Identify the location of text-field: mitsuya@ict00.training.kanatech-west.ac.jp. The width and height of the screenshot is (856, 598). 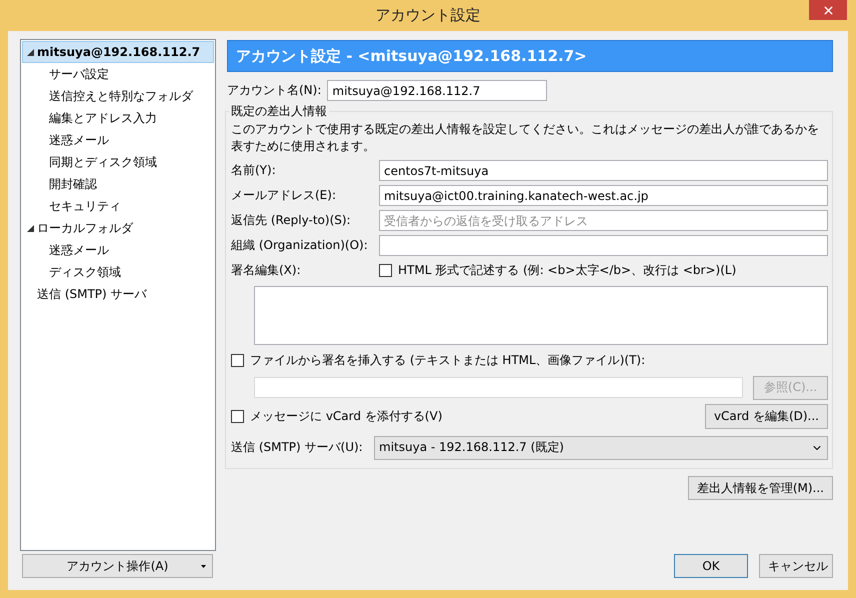
(603, 195).